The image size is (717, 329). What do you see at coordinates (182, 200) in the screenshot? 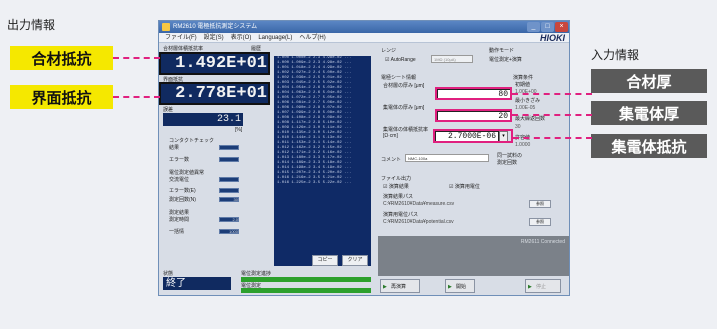
I see `count-label: 測定回数(N)` at bounding box center [182, 200].